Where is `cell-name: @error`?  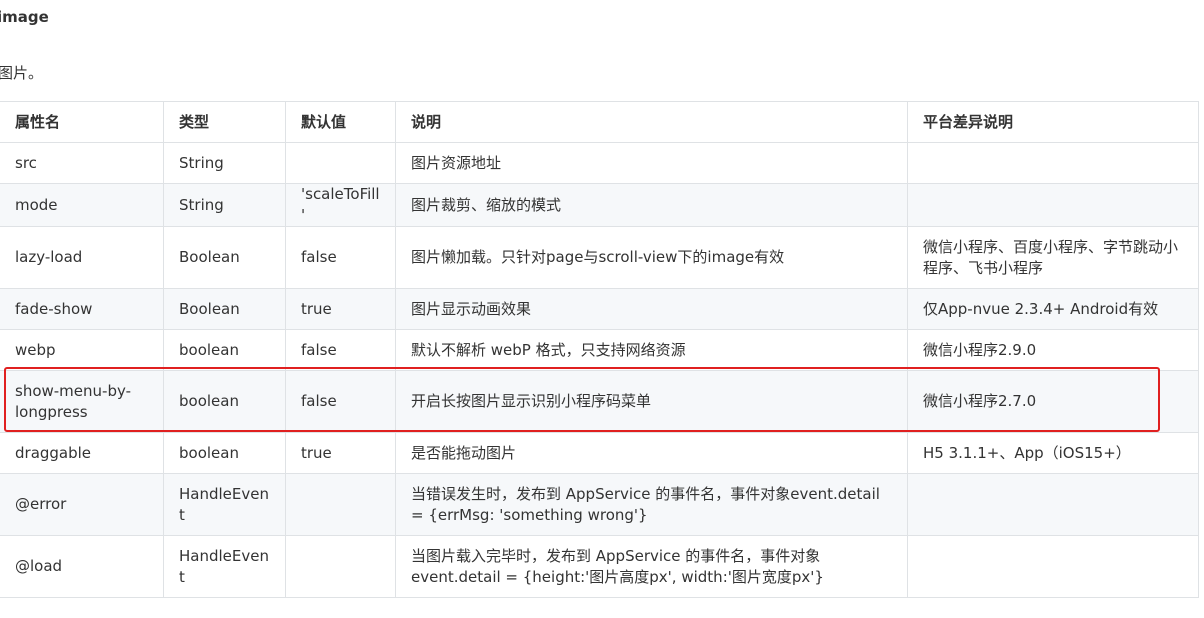
cell-name: @error is located at coordinates (82, 504).